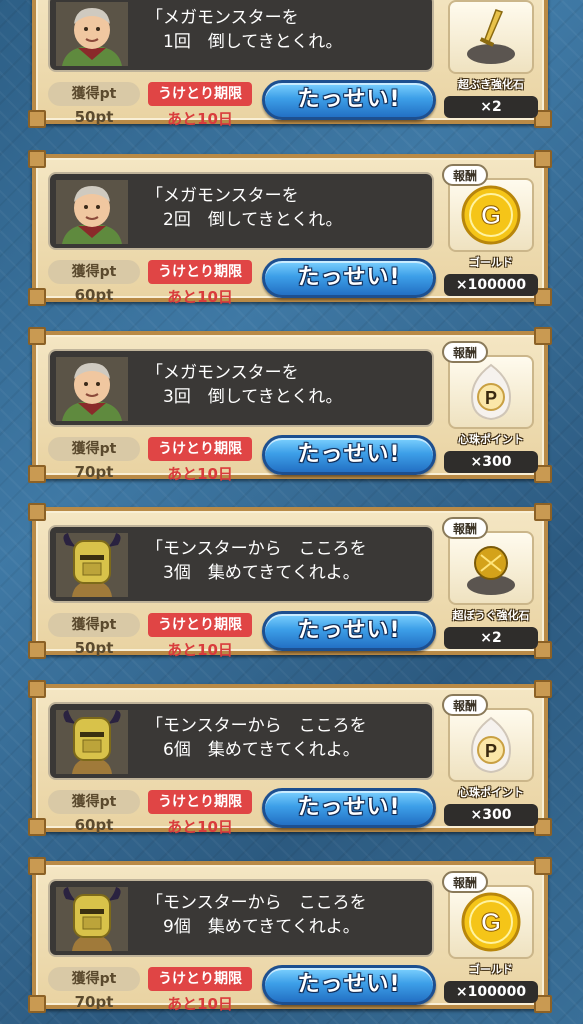 Image resolution: width=583 pixels, height=1024 pixels. I want to click on reward-panel: 超ぶき強化石 ×2, so click(491, 59).